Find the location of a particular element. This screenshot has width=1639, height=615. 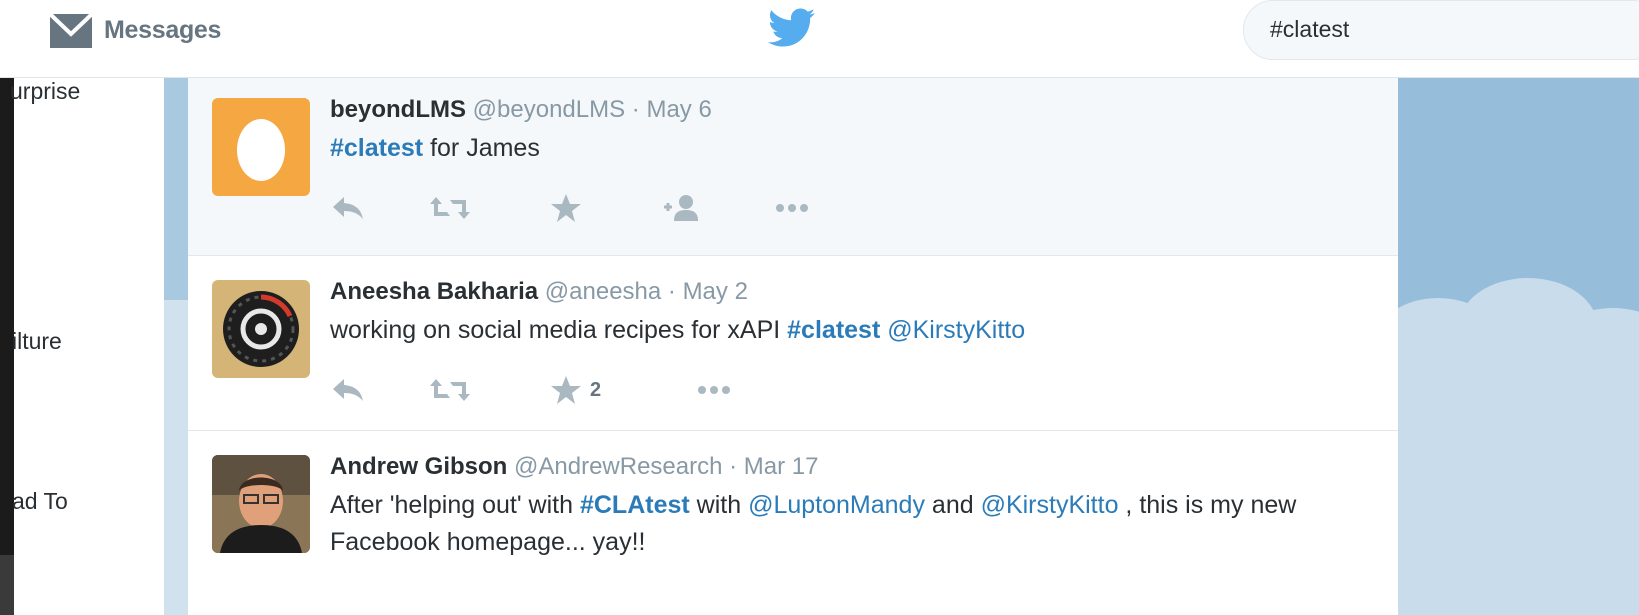

favorite-button is located at coordinates (566, 208).